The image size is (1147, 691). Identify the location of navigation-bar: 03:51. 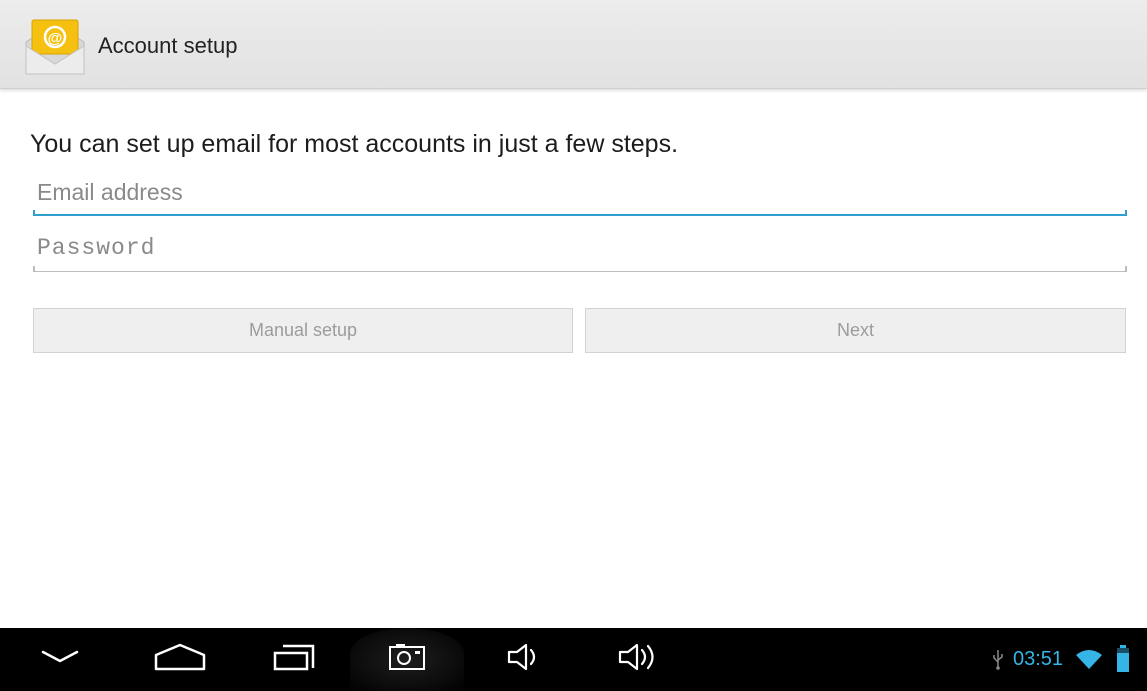
(573, 659).